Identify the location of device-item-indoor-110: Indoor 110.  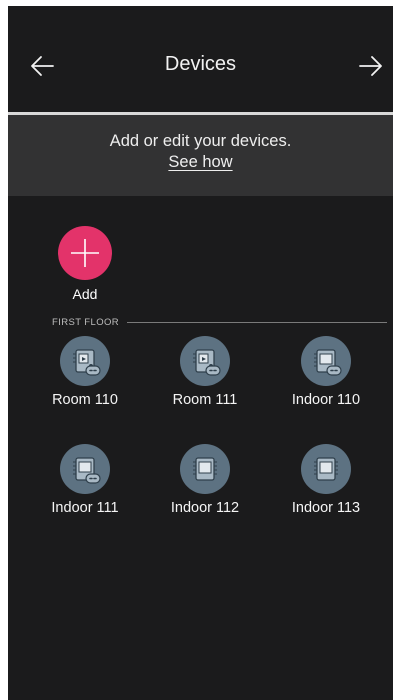
(326, 372).